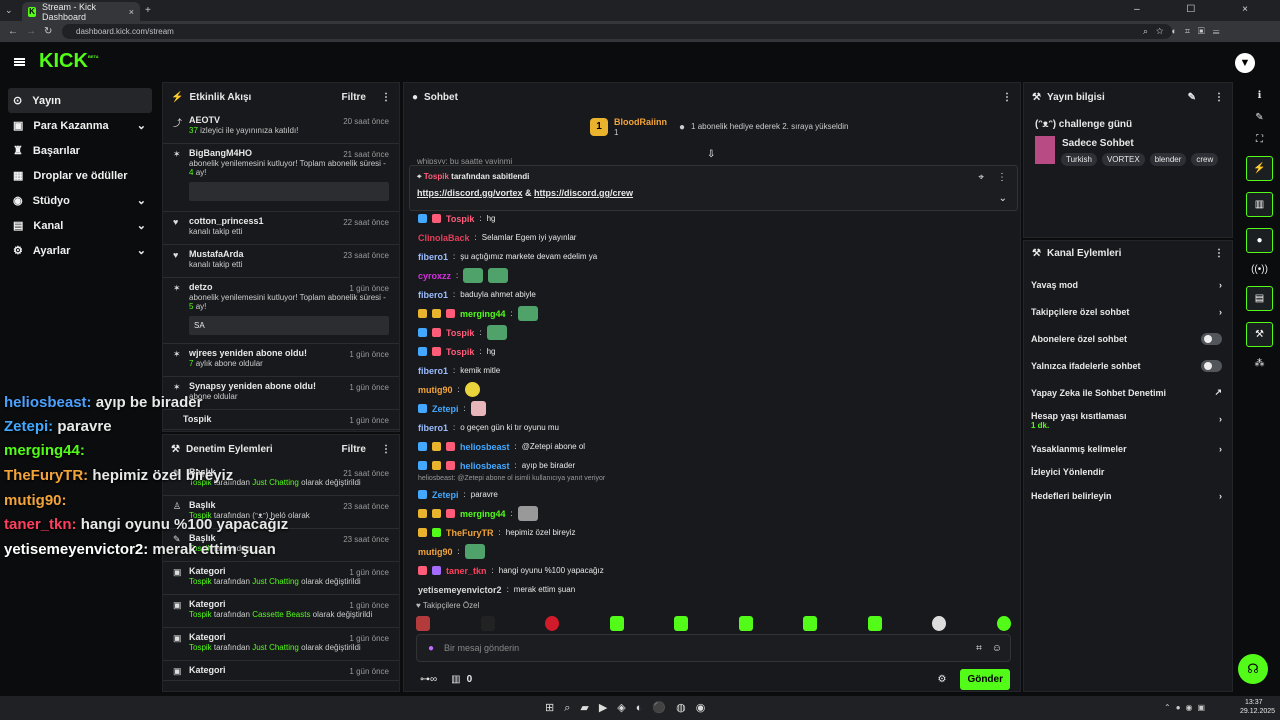  What do you see at coordinates (713, 623) in the screenshot?
I see `emote-picker` at bounding box center [713, 623].